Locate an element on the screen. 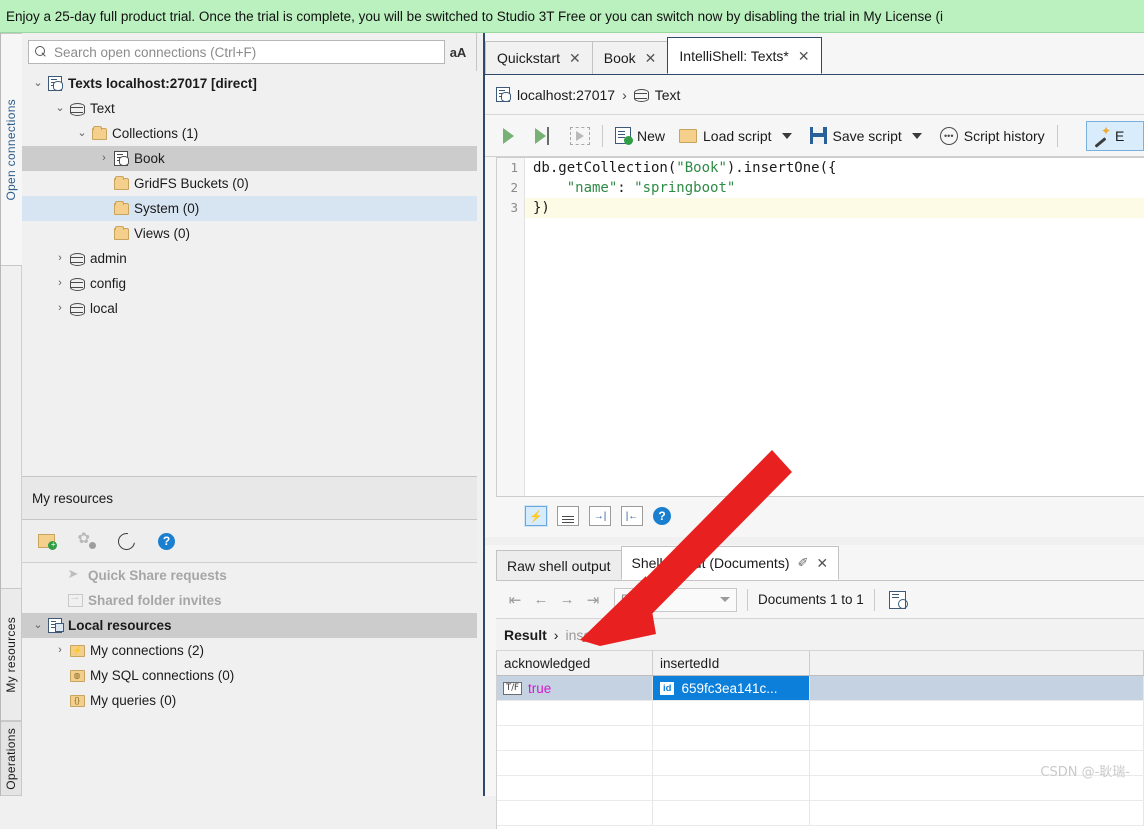  next-page-button: → is located at coordinates (567, 600).